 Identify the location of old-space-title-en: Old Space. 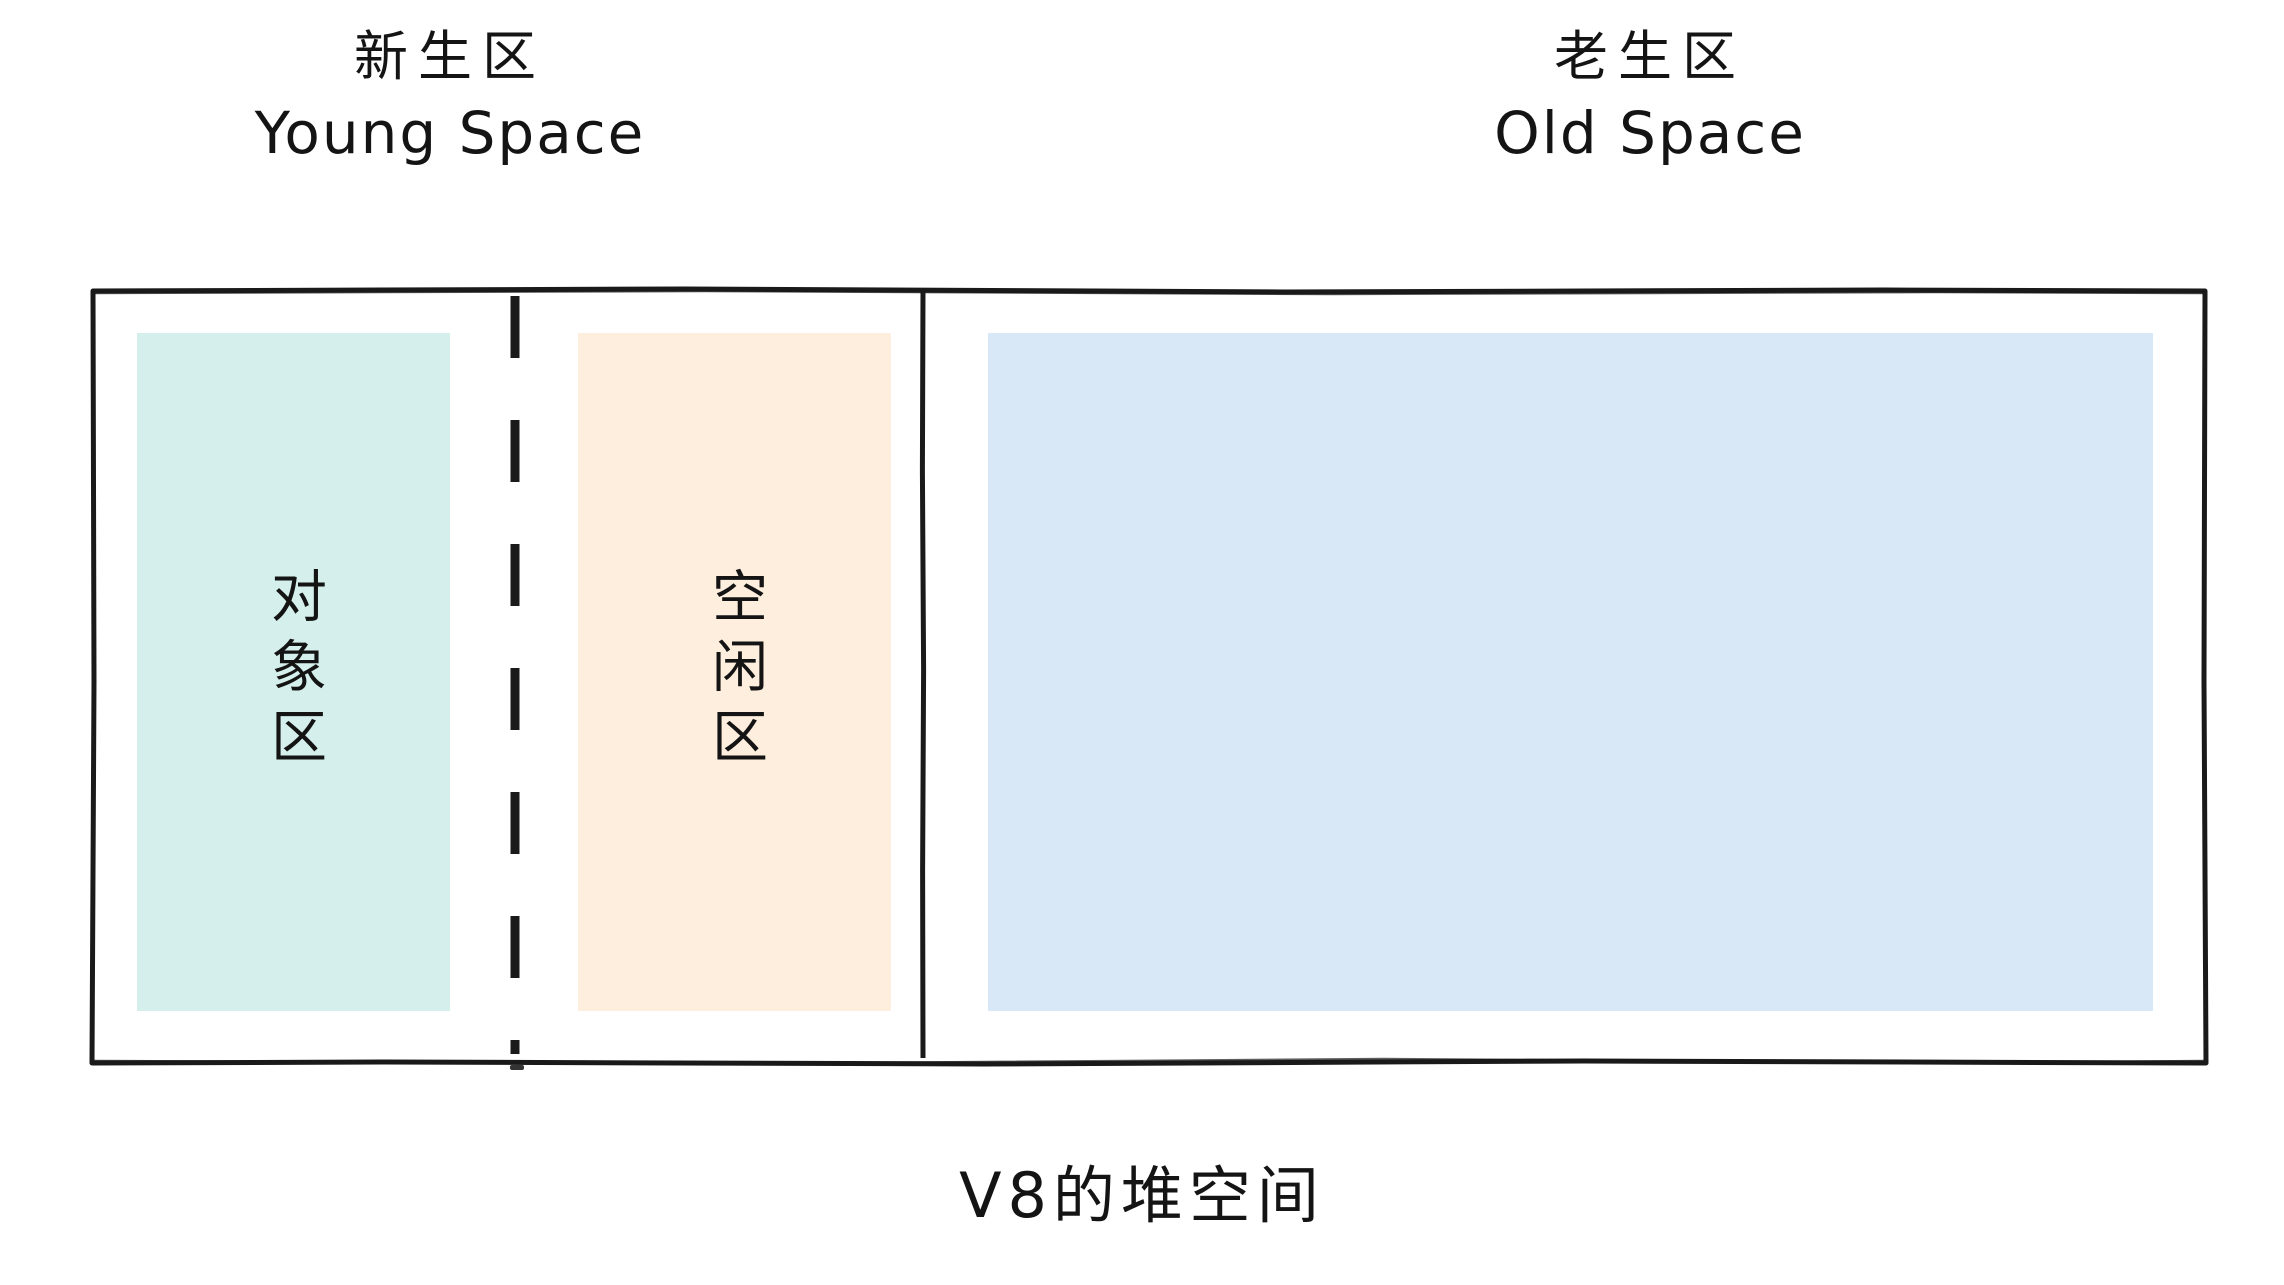
(1650, 133).